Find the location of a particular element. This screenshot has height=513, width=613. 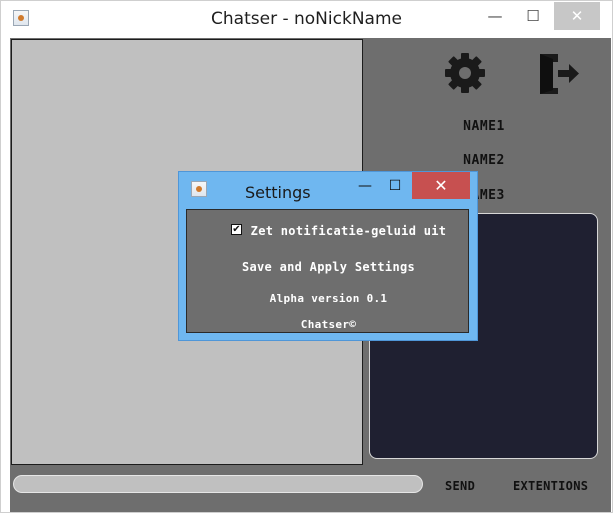

save-apply-button: Save and Apply Settings is located at coordinates (328, 267).